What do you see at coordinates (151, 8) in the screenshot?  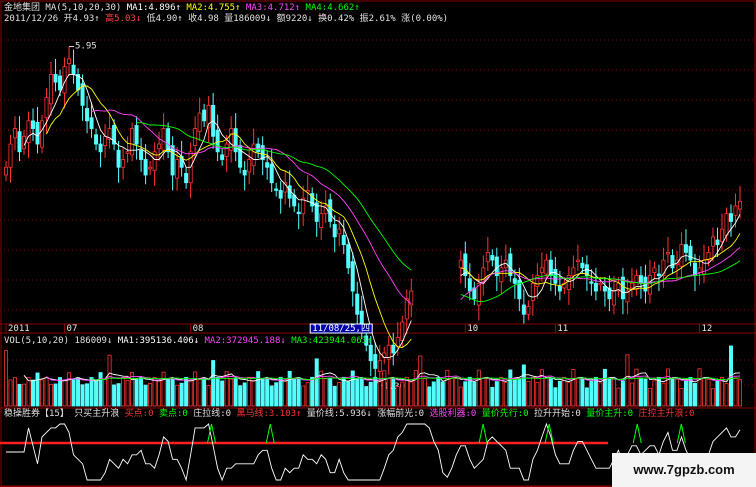 I see `legend-item: MA1:4.896↑` at bounding box center [151, 8].